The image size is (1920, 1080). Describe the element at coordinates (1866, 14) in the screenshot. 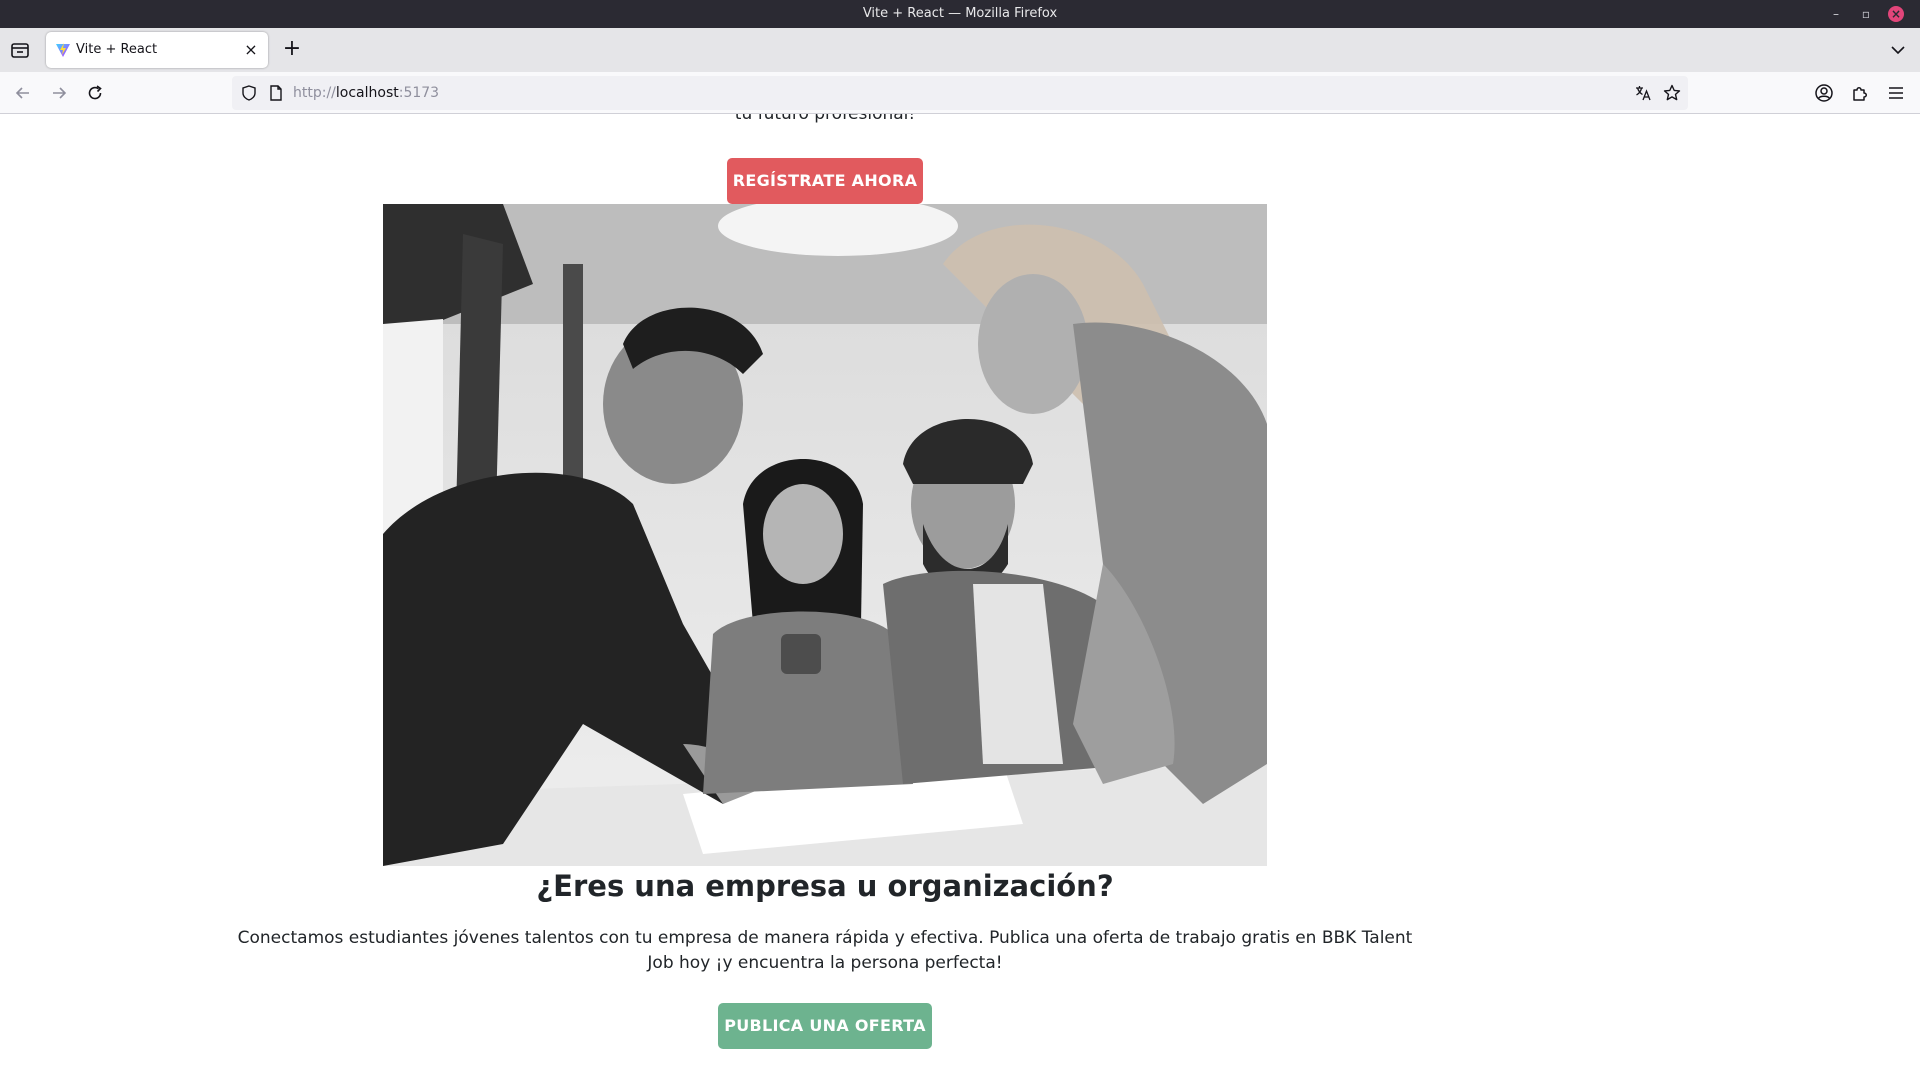

I see `maximize-icon: ▫` at that location.